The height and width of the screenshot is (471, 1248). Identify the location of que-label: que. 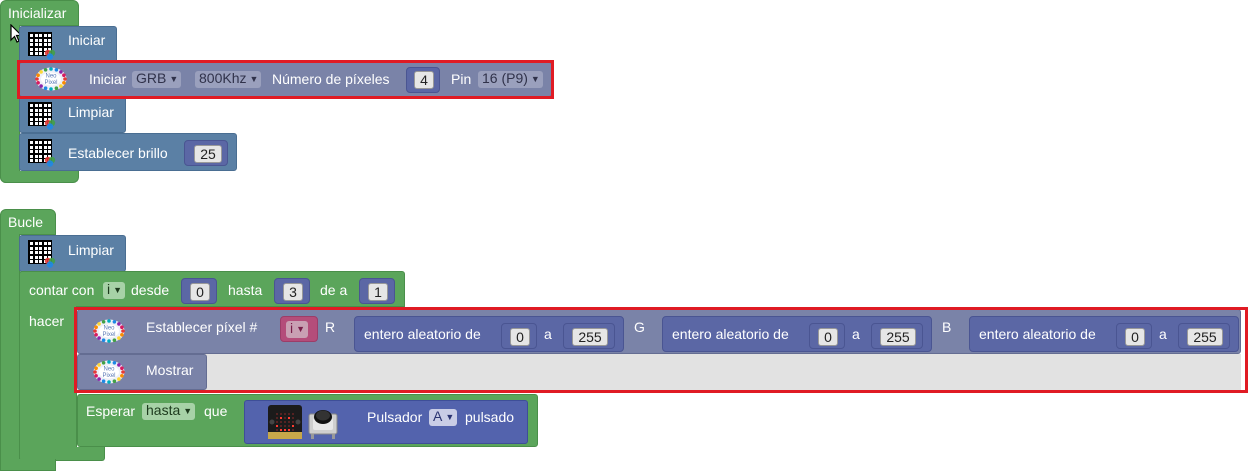
(216, 411).